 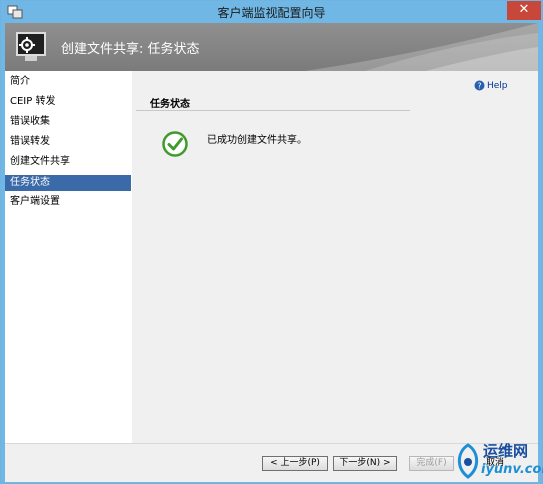 What do you see at coordinates (170, 104) in the screenshot?
I see `section-title: 任务状态` at bounding box center [170, 104].